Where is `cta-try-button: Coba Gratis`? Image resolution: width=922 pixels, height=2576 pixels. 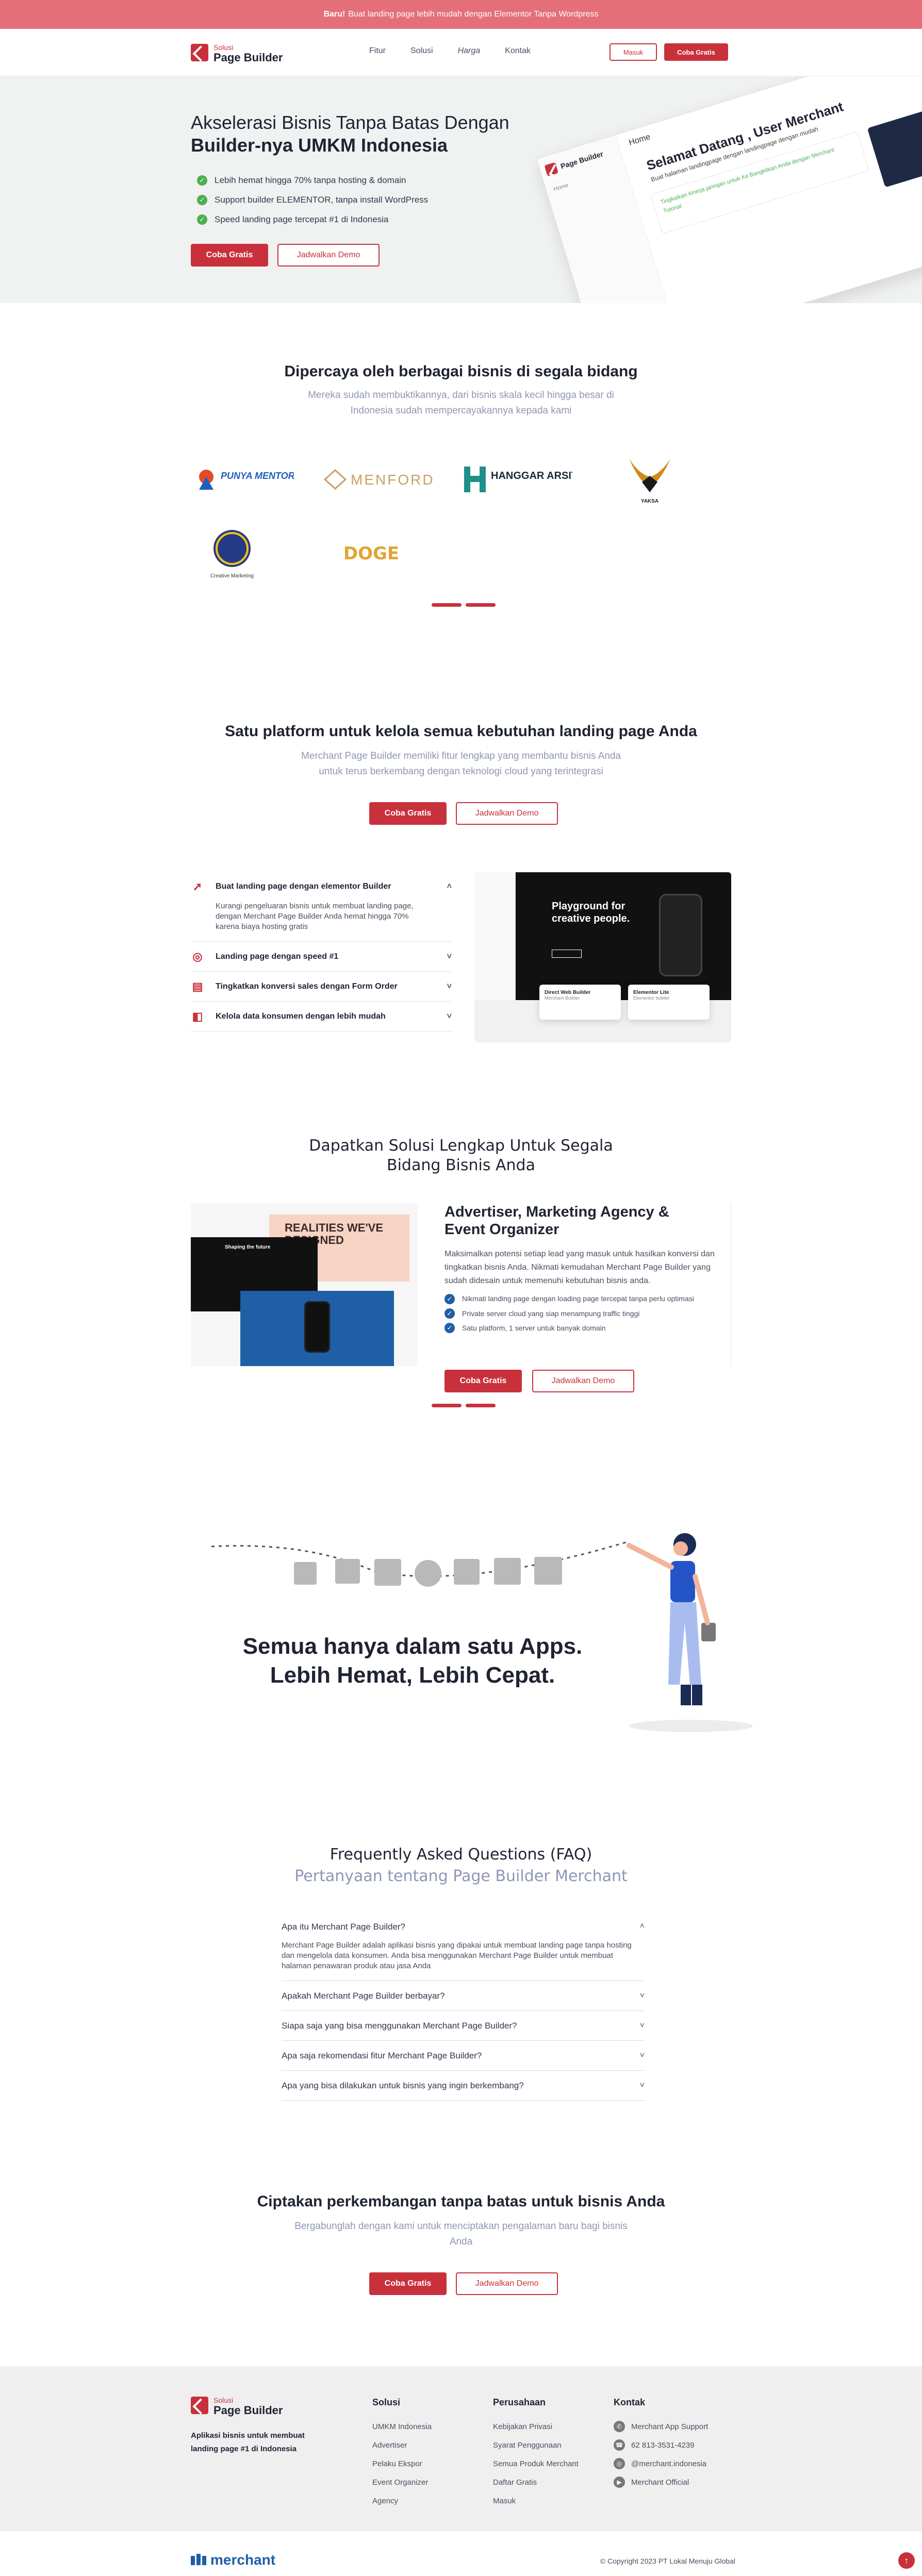 cta-try-button: Coba Gratis is located at coordinates (408, 2284).